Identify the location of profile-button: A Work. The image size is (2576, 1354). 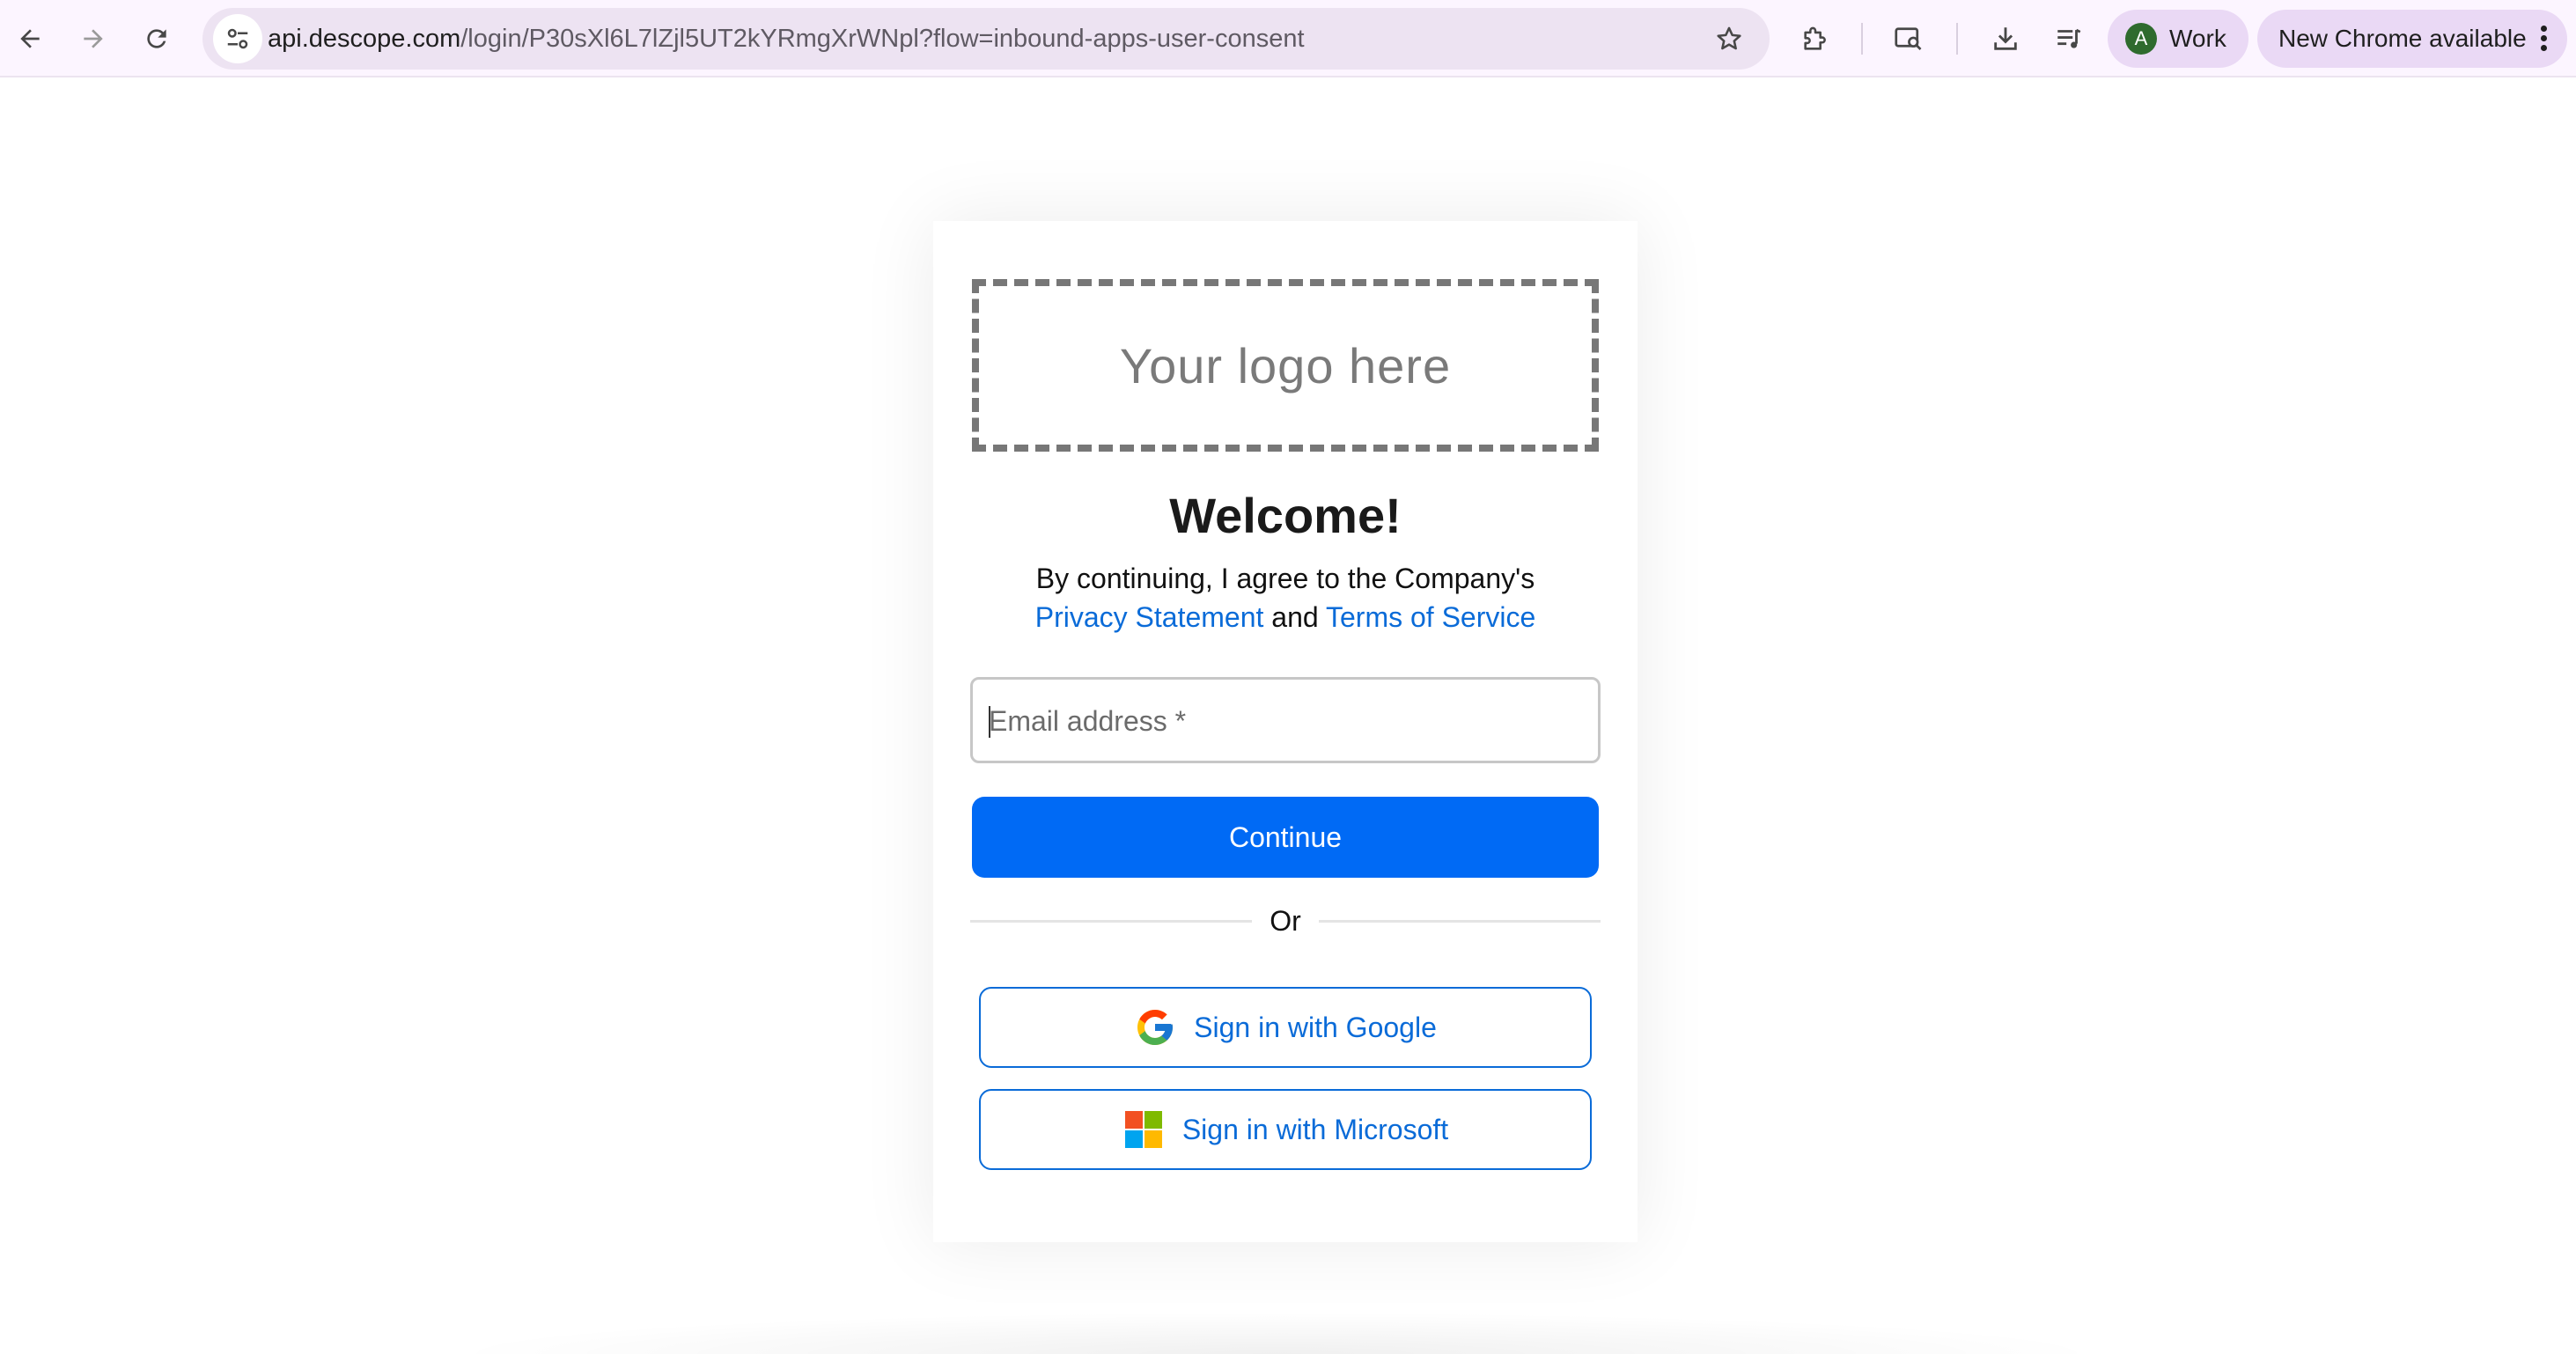
(2178, 39).